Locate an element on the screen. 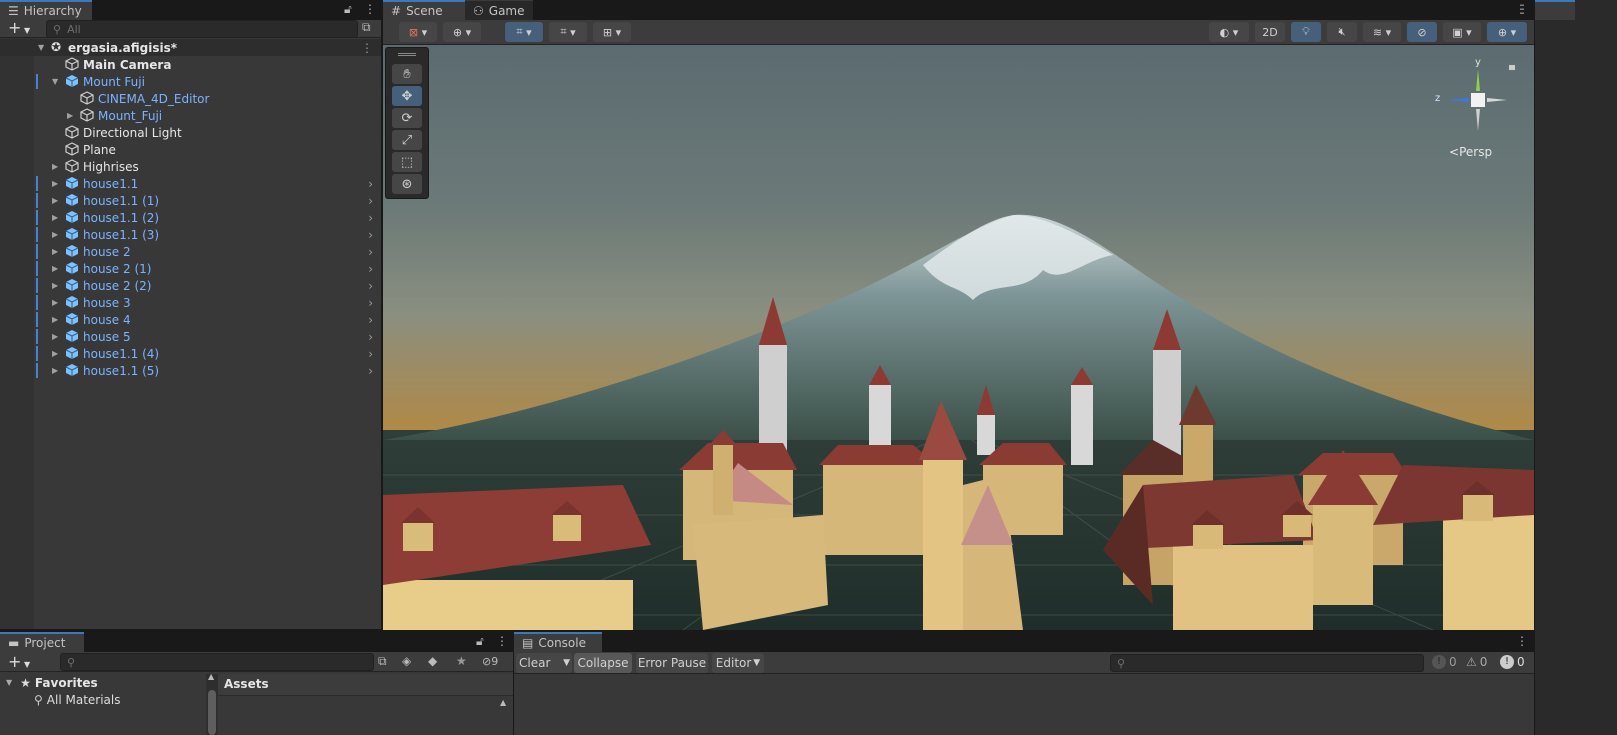 The width and height of the screenshot is (1617, 735). hierarchy-item: Directional Light is located at coordinates (190, 132).